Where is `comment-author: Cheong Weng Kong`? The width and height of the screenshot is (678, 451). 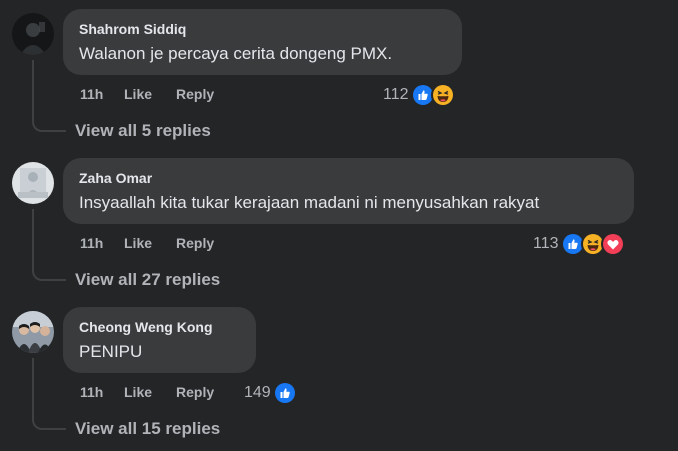 comment-author: Cheong Weng Kong is located at coordinates (159, 327).